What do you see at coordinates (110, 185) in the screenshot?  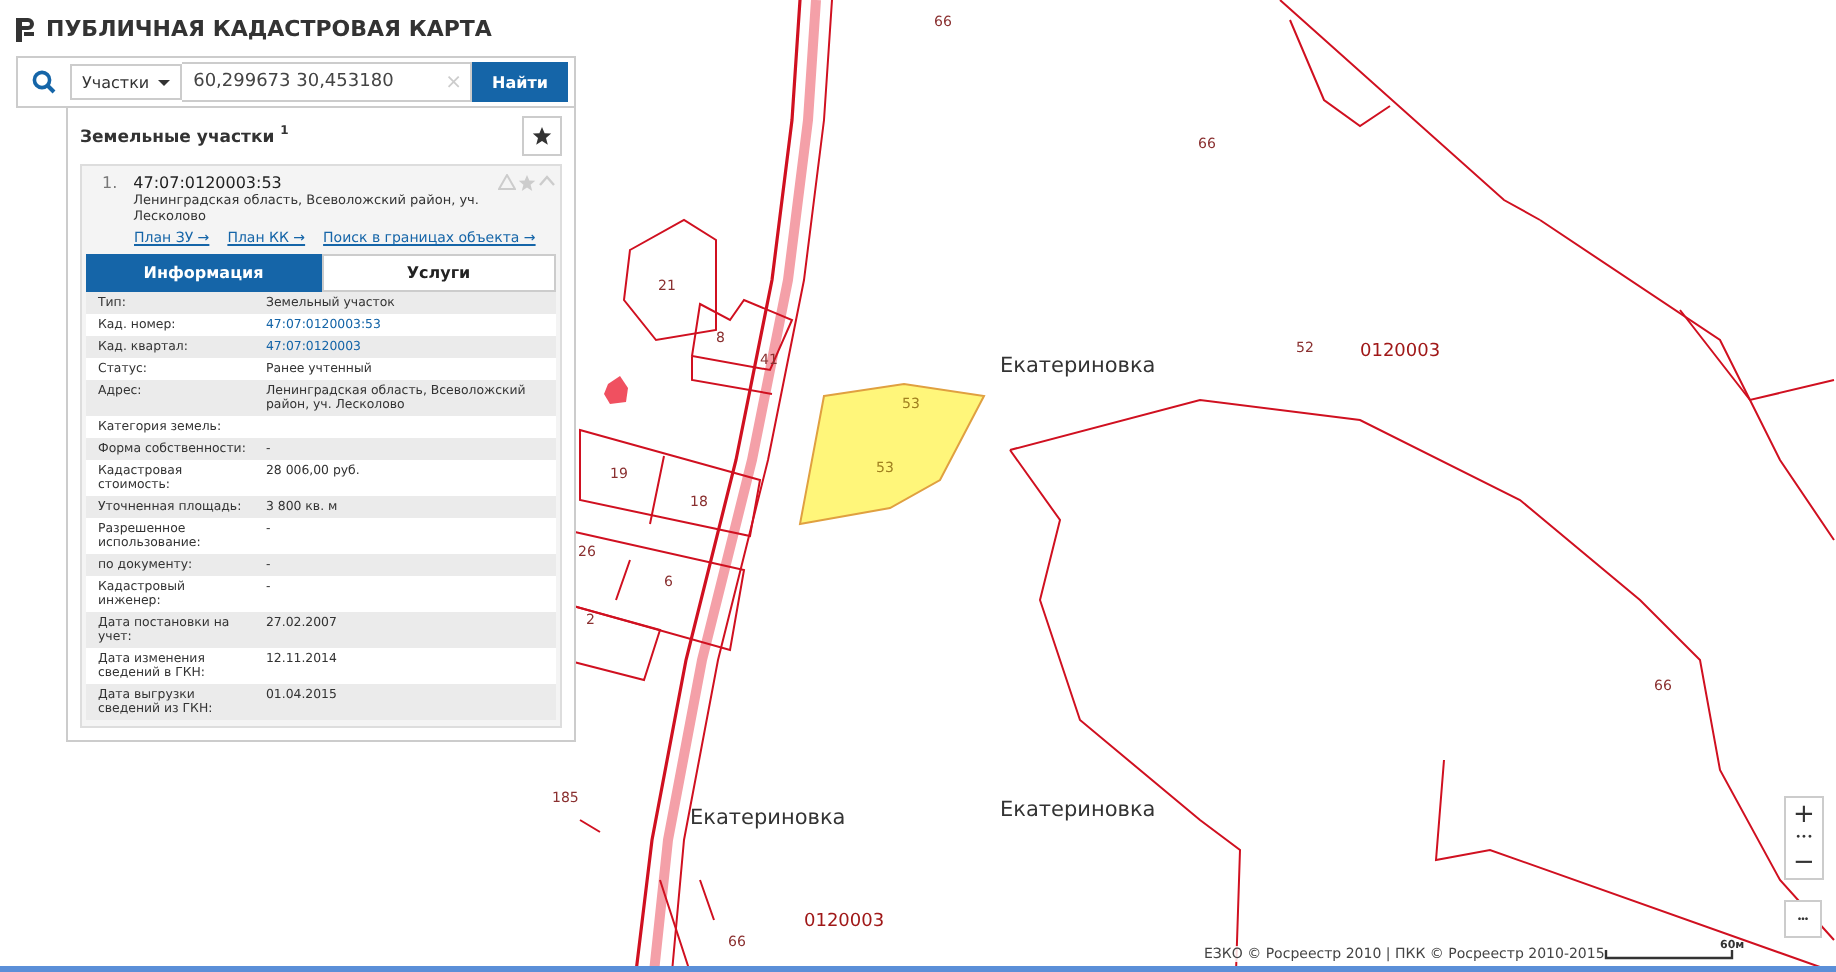 I see `item-number: 1.` at bounding box center [110, 185].